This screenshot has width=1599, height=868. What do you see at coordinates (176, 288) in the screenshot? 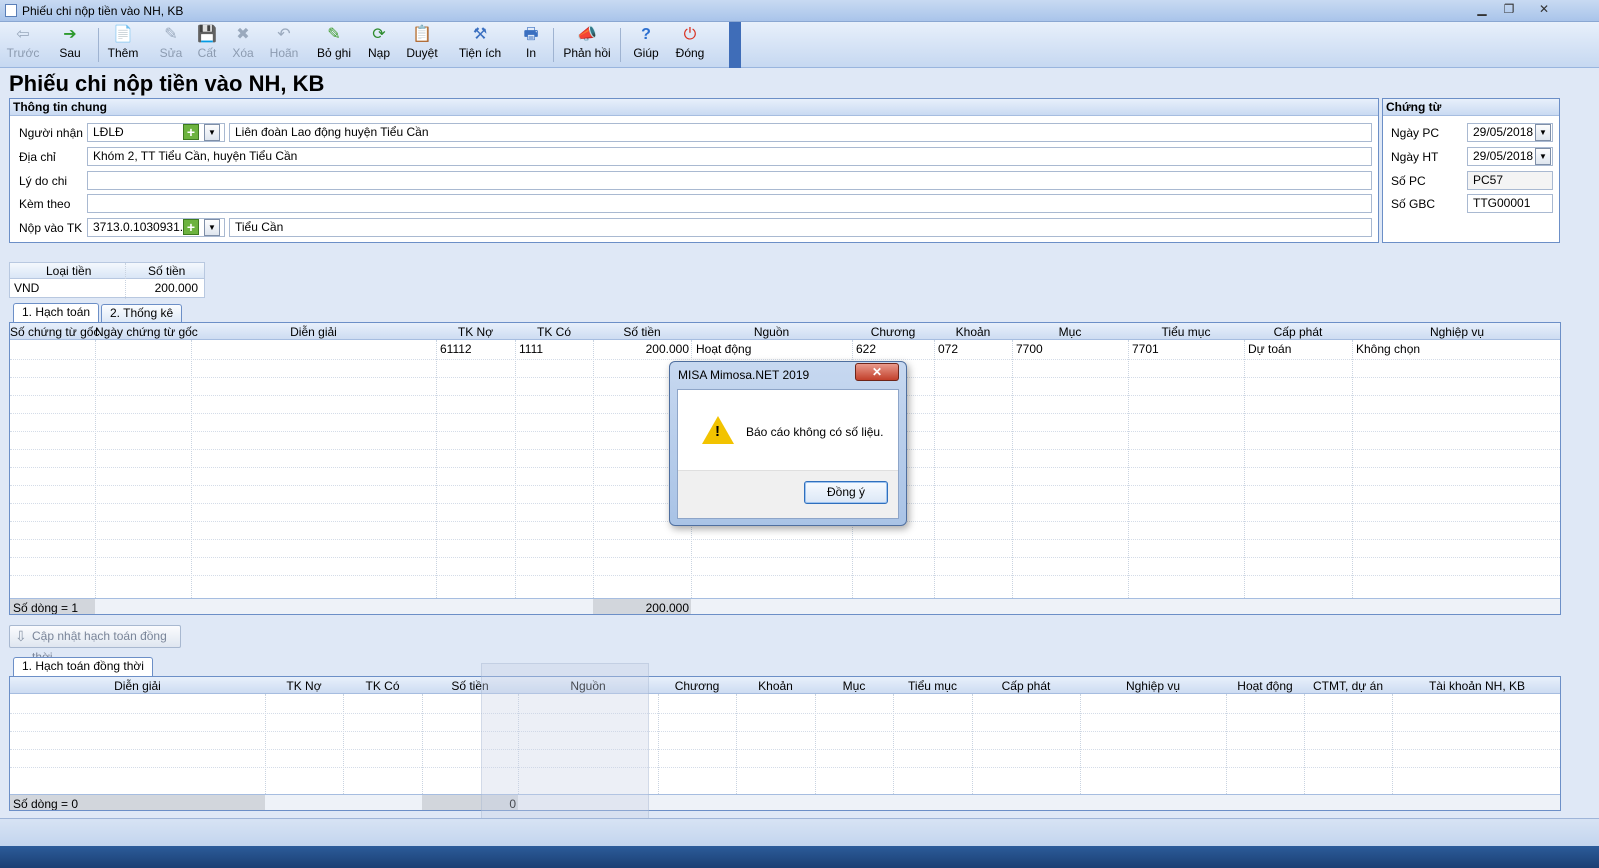
I see `currency-amount-cell: 200.000` at bounding box center [176, 288].